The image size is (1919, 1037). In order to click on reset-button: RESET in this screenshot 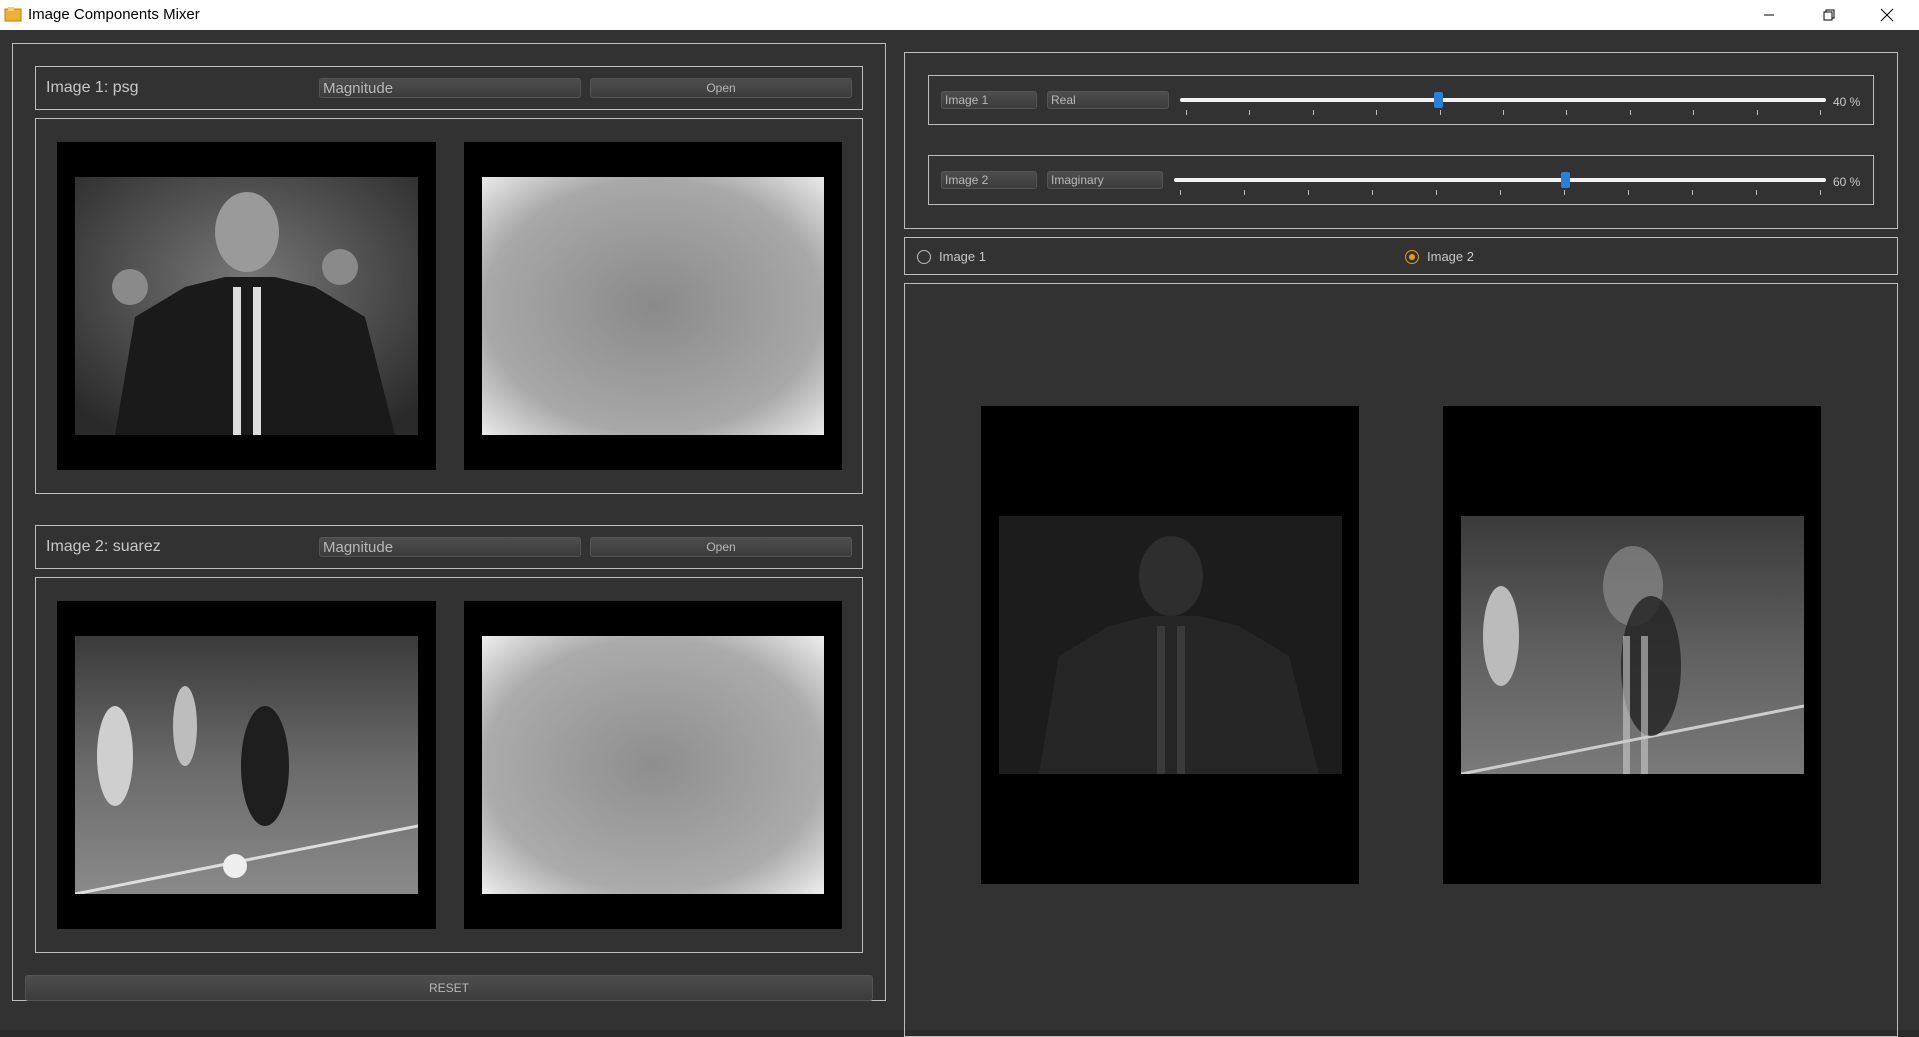, I will do `click(449, 988)`.